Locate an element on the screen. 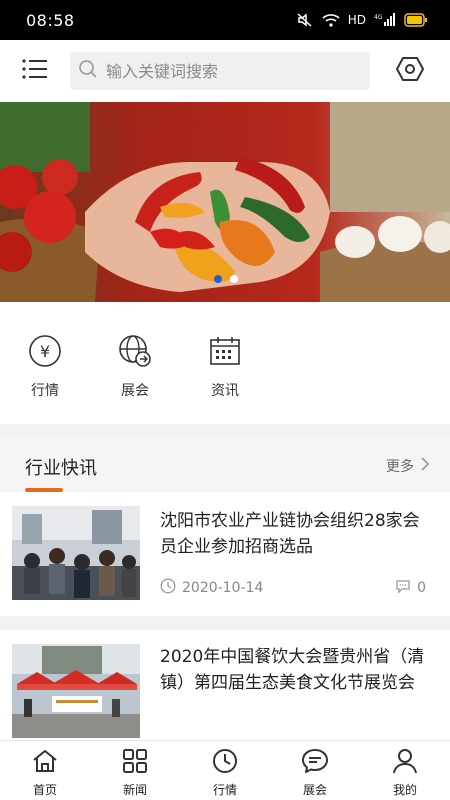 This screenshot has width=450, height=800. tab-profile: 我的 is located at coordinates (405, 770).